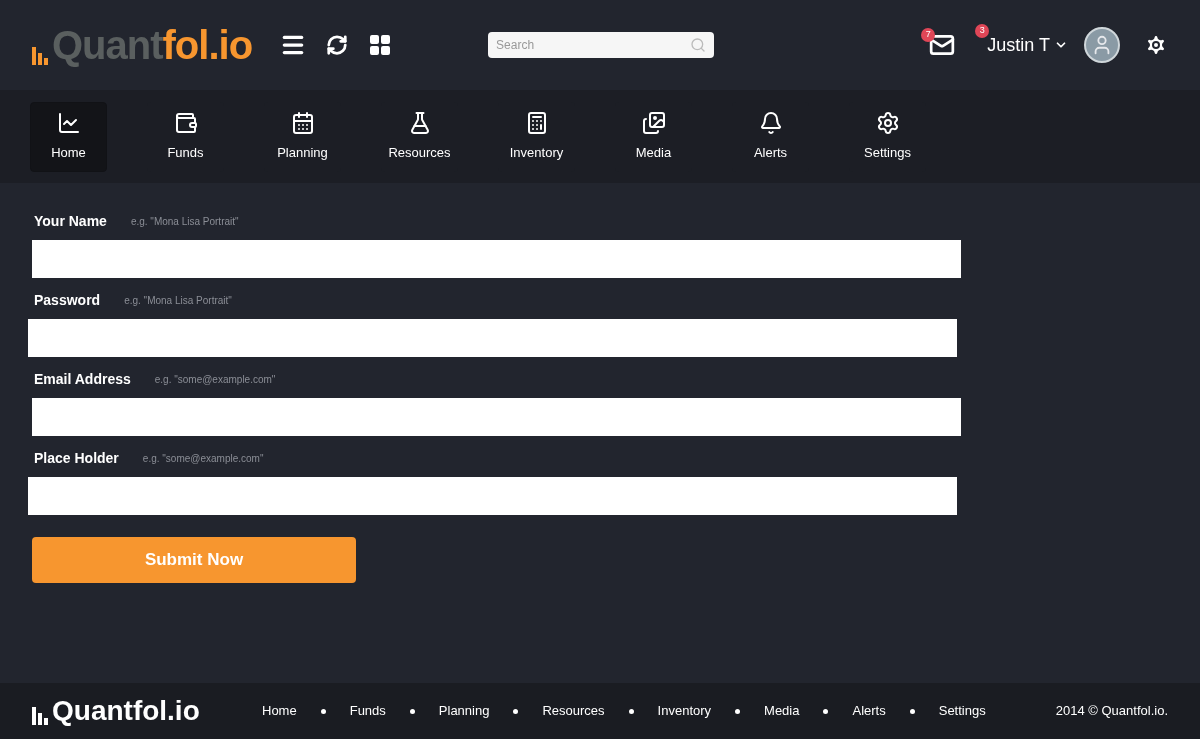 Image resolution: width=1200 pixels, height=739 pixels. Describe the element at coordinates (82, 379) in the screenshot. I see `field-label: Email Address` at that location.